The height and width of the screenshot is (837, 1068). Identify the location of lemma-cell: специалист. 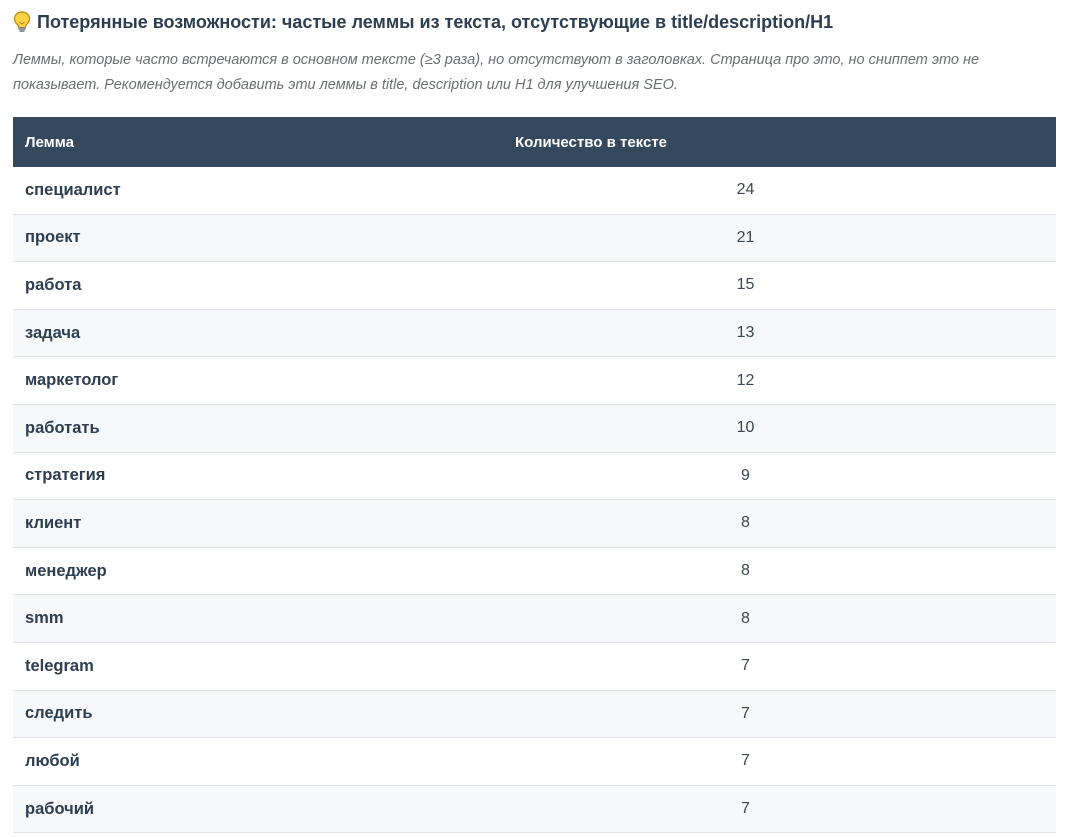
(258, 191).